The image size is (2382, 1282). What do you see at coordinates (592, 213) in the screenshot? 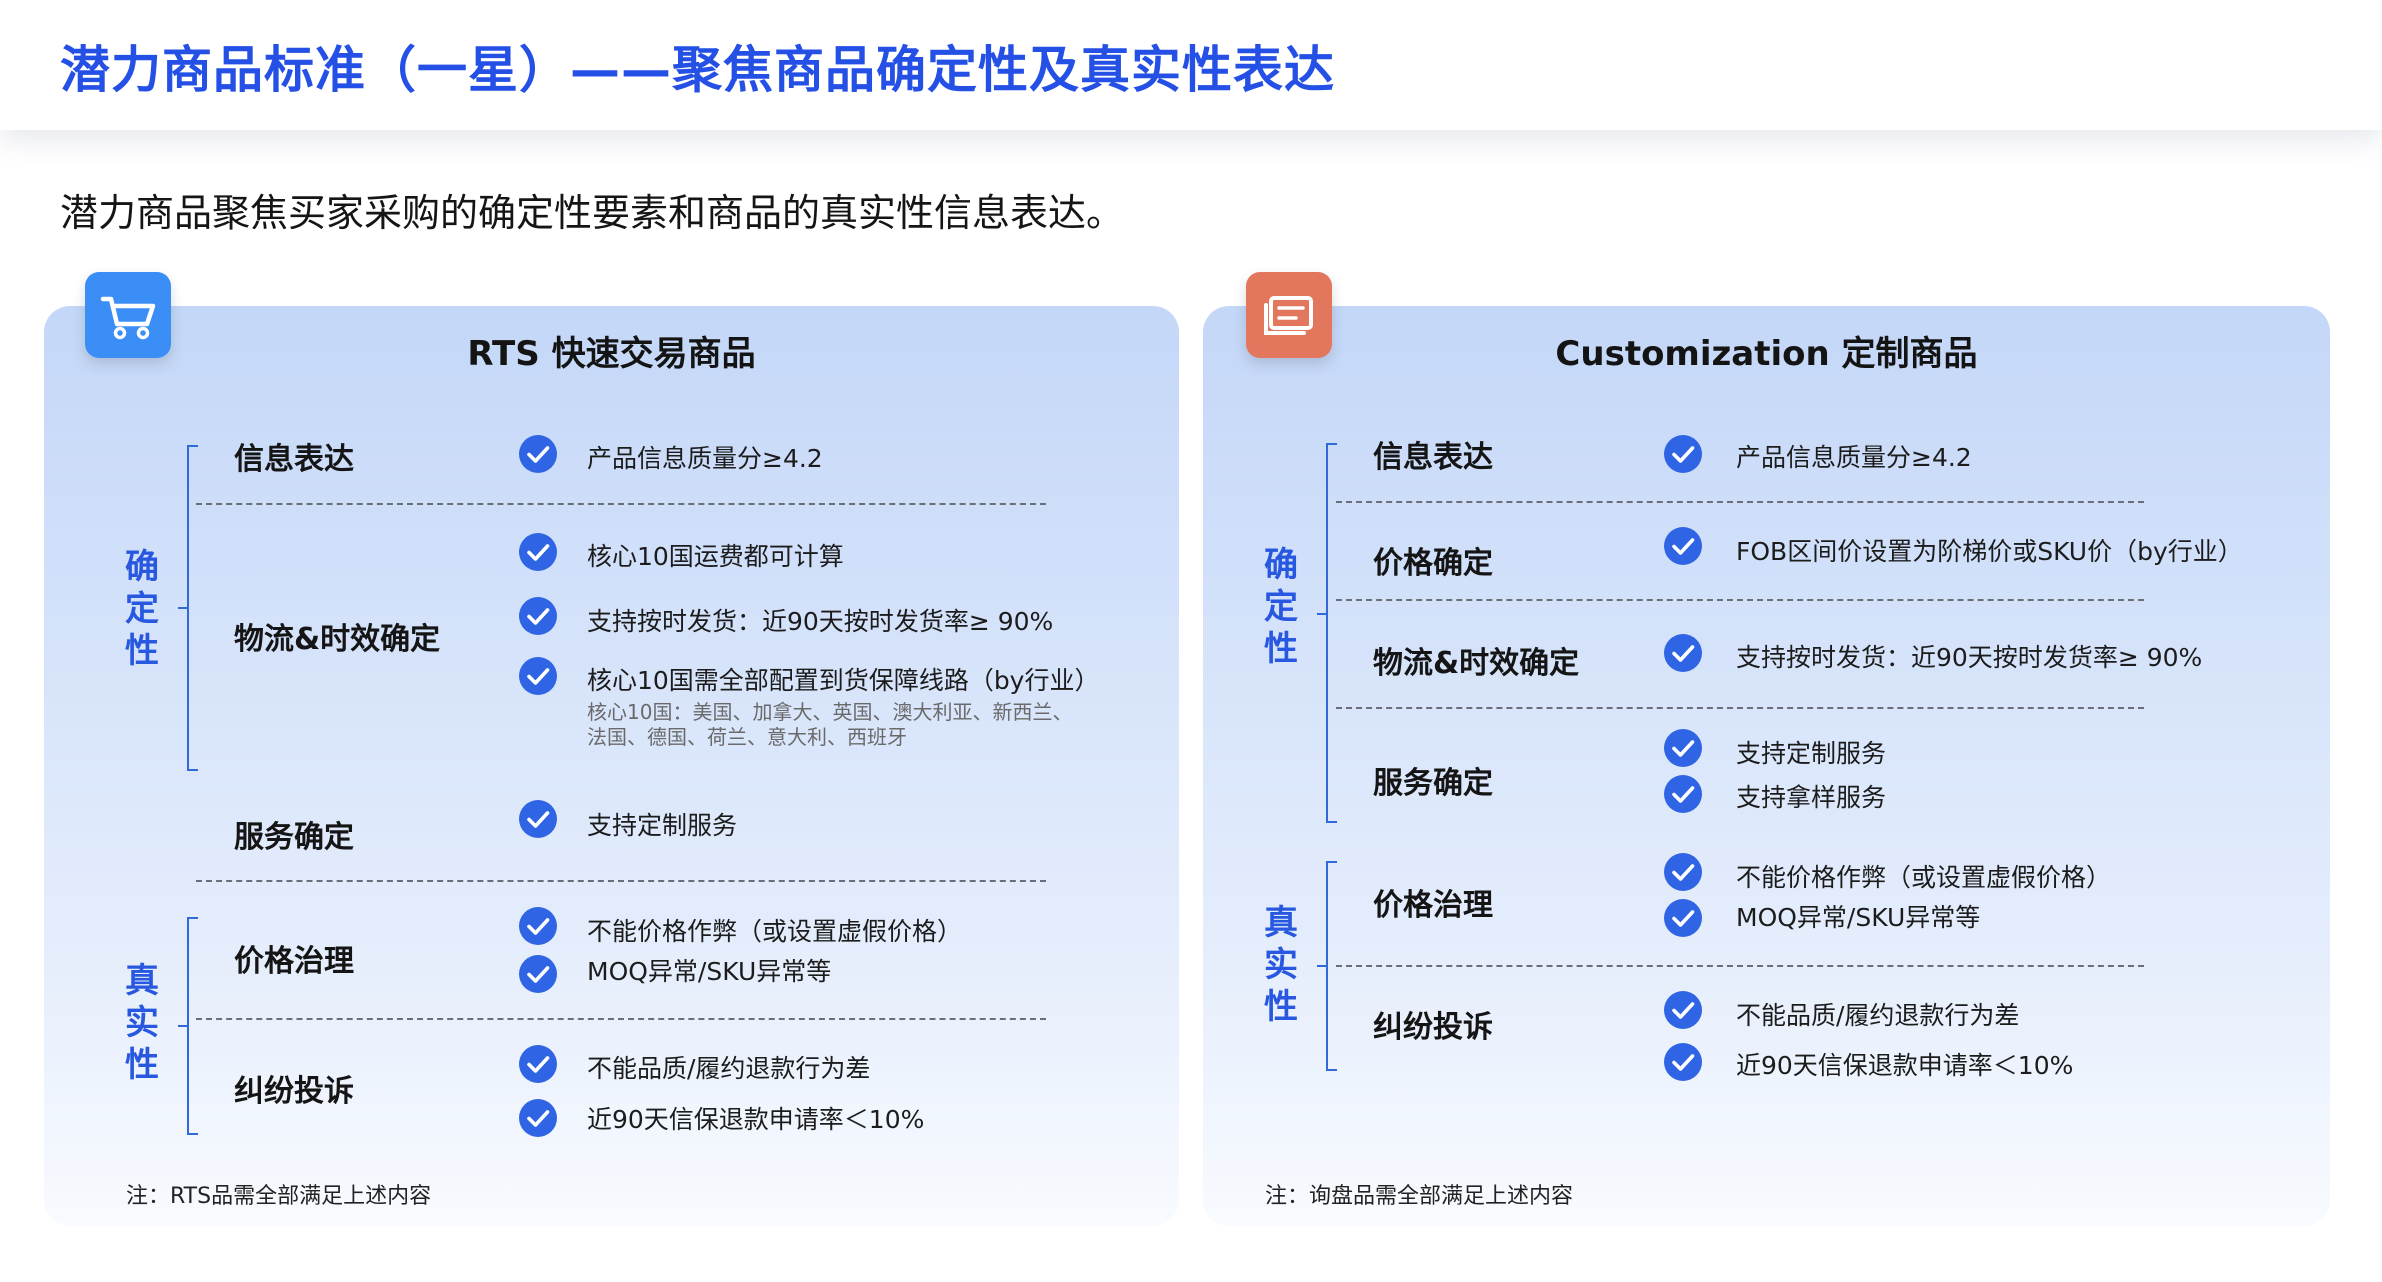
I see `page-subtitle: 潜力商品聚焦买家采购的确定性要素和商品的真实性信息表达。` at bounding box center [592, 213].